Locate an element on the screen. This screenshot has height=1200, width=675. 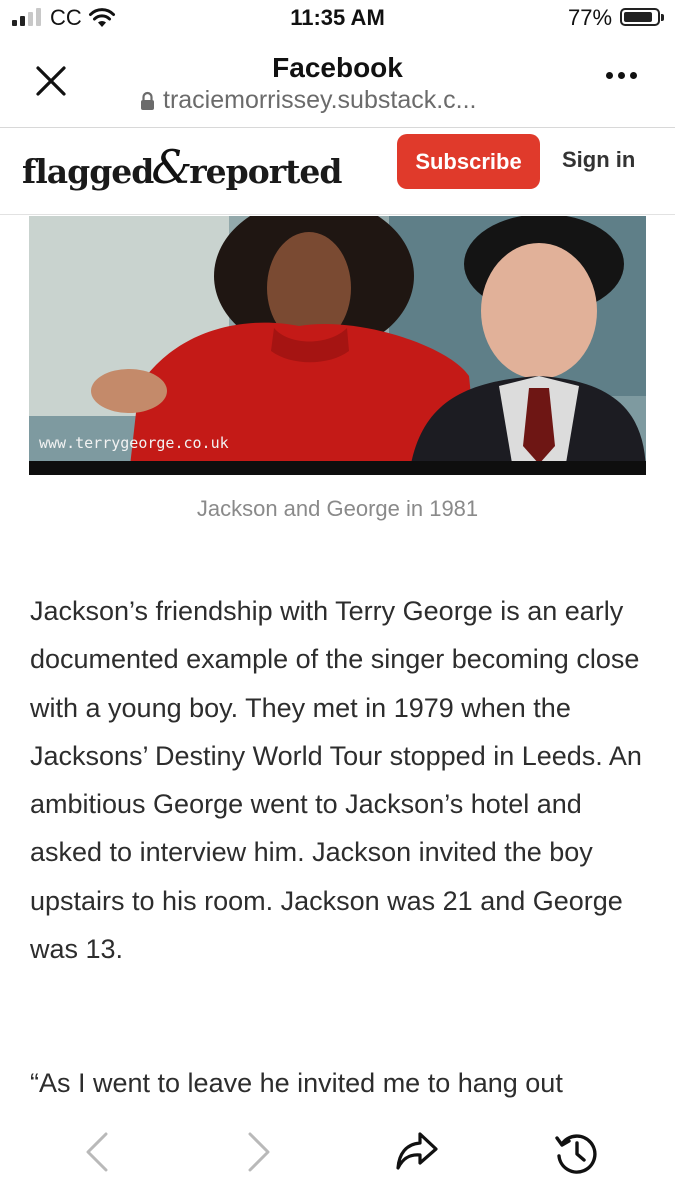
subscribe-button: Subscribe is located at coordinates (468, 161).